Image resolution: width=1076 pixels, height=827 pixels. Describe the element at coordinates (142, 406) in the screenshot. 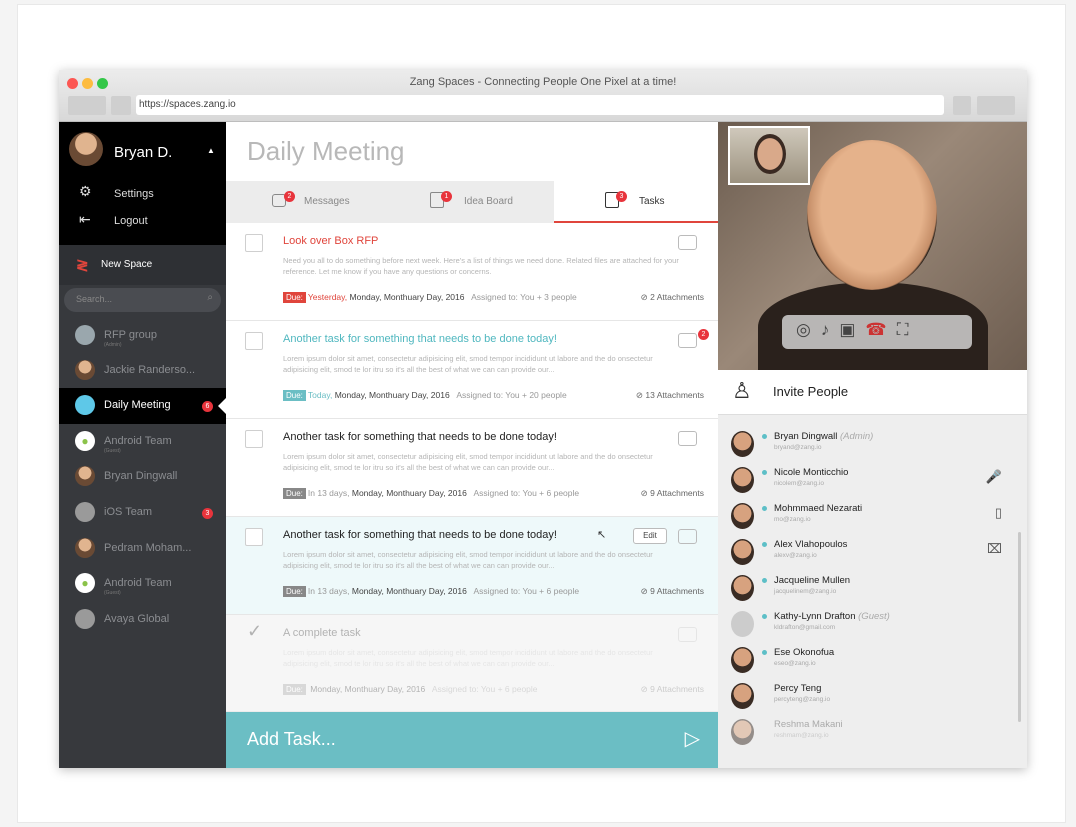

I see `sidebar-item-daily-meeting: Daily Meeting 6` at that location.